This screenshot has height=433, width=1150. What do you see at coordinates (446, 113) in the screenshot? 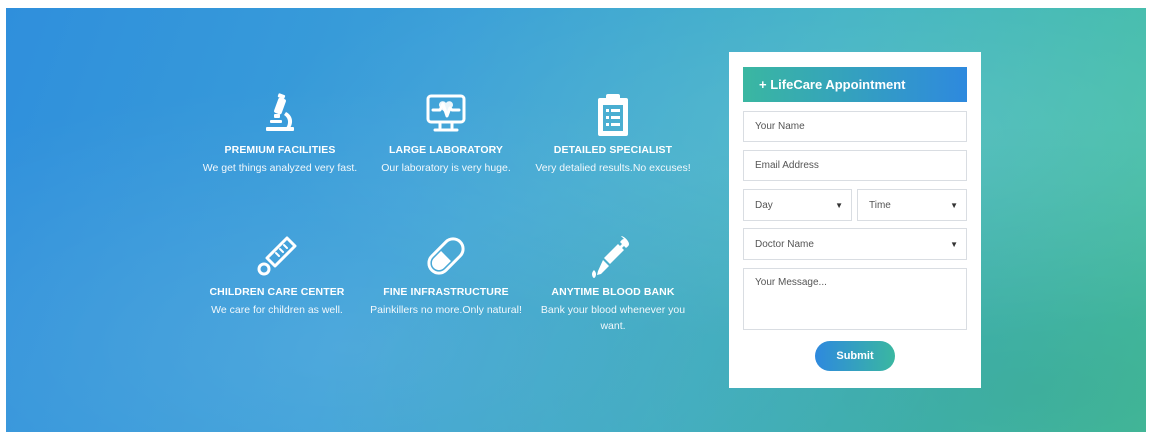
I see `heartbeat-monitor-icon` at bounding box center [446, 113].